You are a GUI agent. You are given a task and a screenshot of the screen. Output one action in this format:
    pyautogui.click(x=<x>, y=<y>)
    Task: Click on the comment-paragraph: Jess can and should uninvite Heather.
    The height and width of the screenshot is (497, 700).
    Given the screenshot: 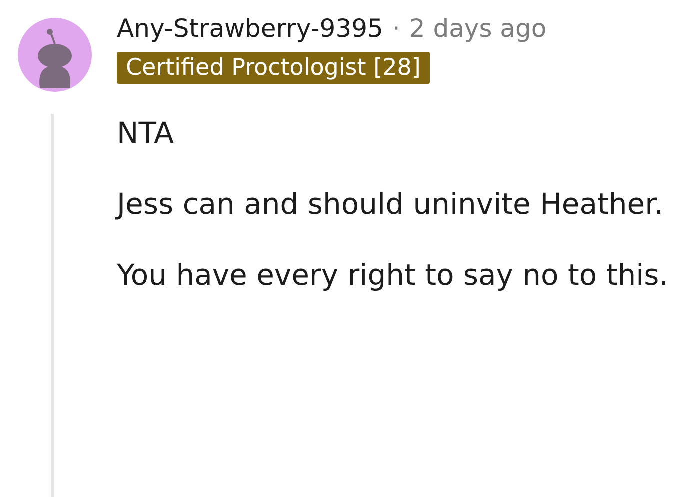 What is the action you would take?
    pyautogui.click(x=391, y=204)
    